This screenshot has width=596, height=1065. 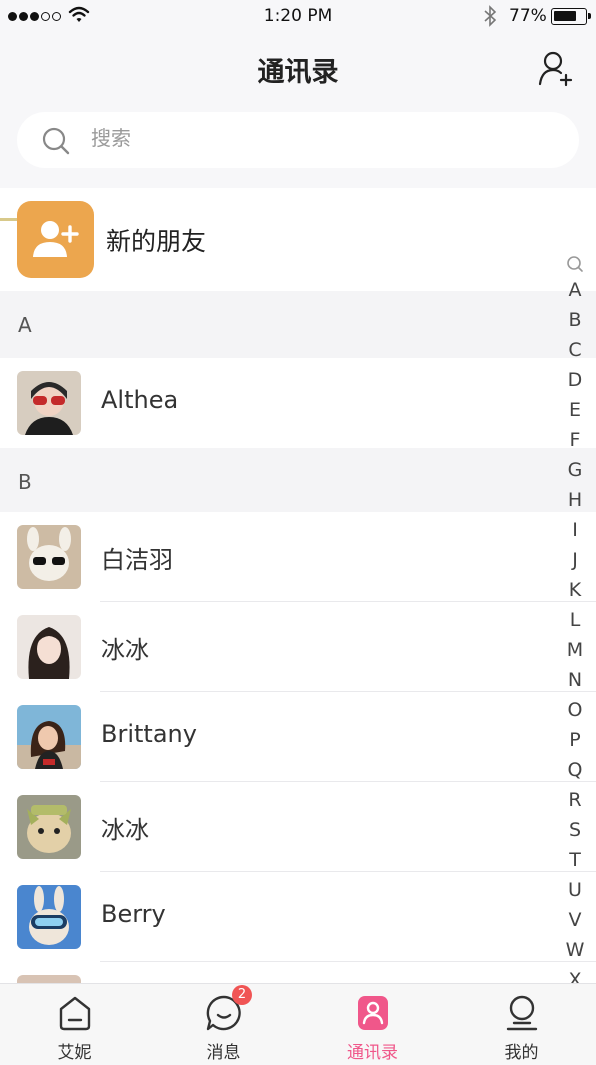 I want to click on index-letter: S, so click(x=575, y=830).